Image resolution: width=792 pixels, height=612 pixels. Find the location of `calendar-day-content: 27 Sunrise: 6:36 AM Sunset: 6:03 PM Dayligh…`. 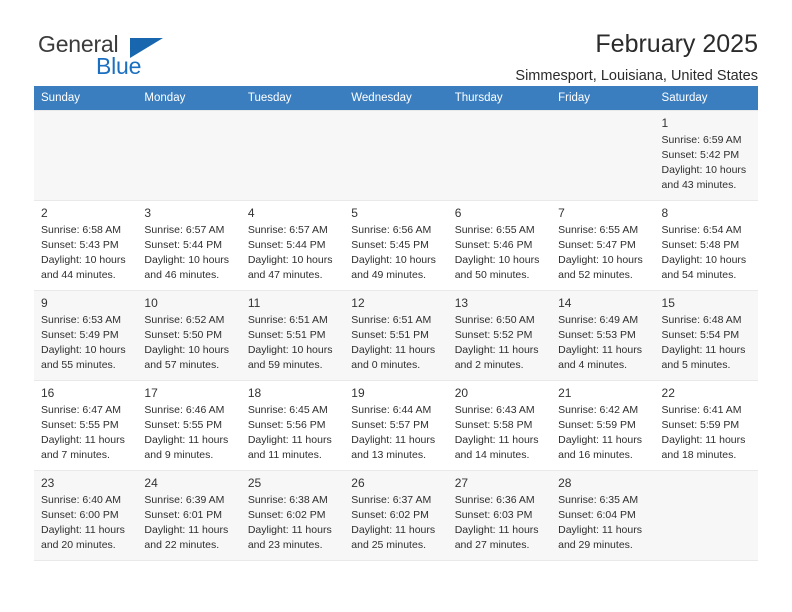

calendar-day-content: 27 Sunrise: 6:36 AM Sunset: 6:03 PM Dayligh… is located at coordinates (499, 515).